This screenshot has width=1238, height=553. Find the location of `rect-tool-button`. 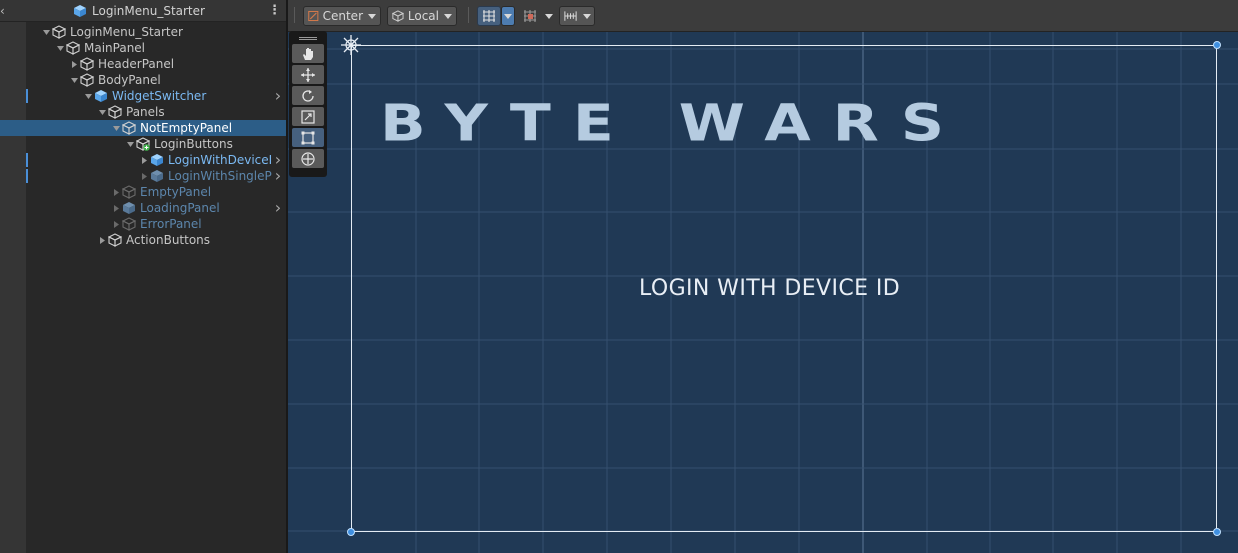

rect-tool-button is located at coordinates (308, 137).